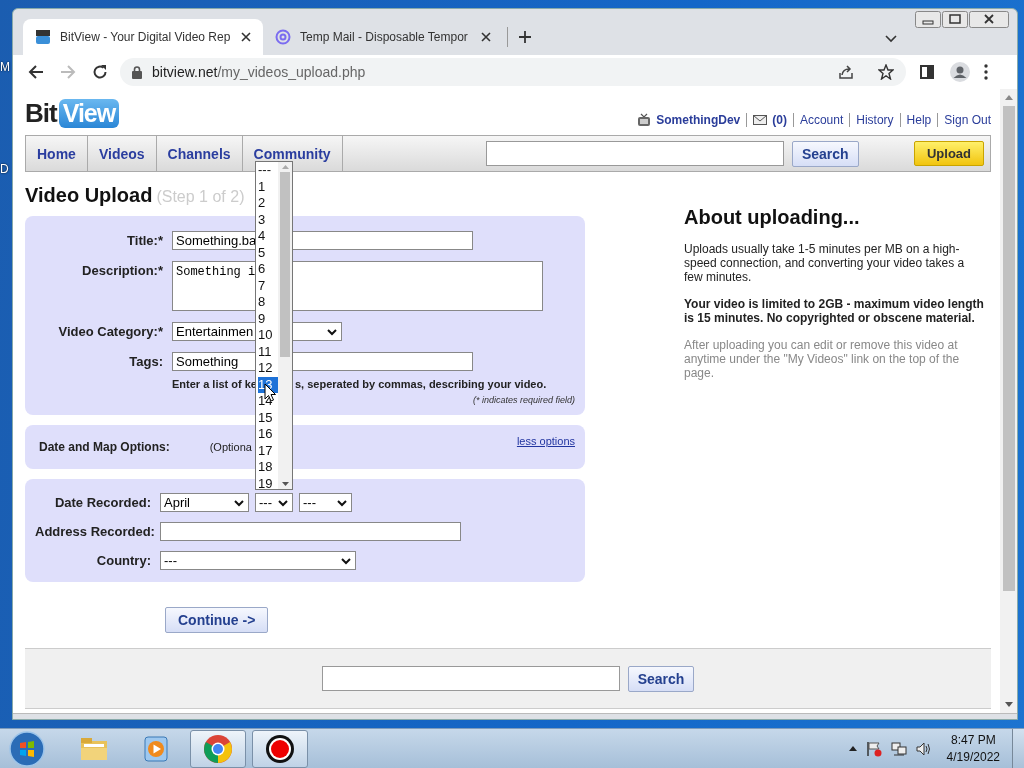  I want to click on desktop-icon-label: D, so click(4, 169).